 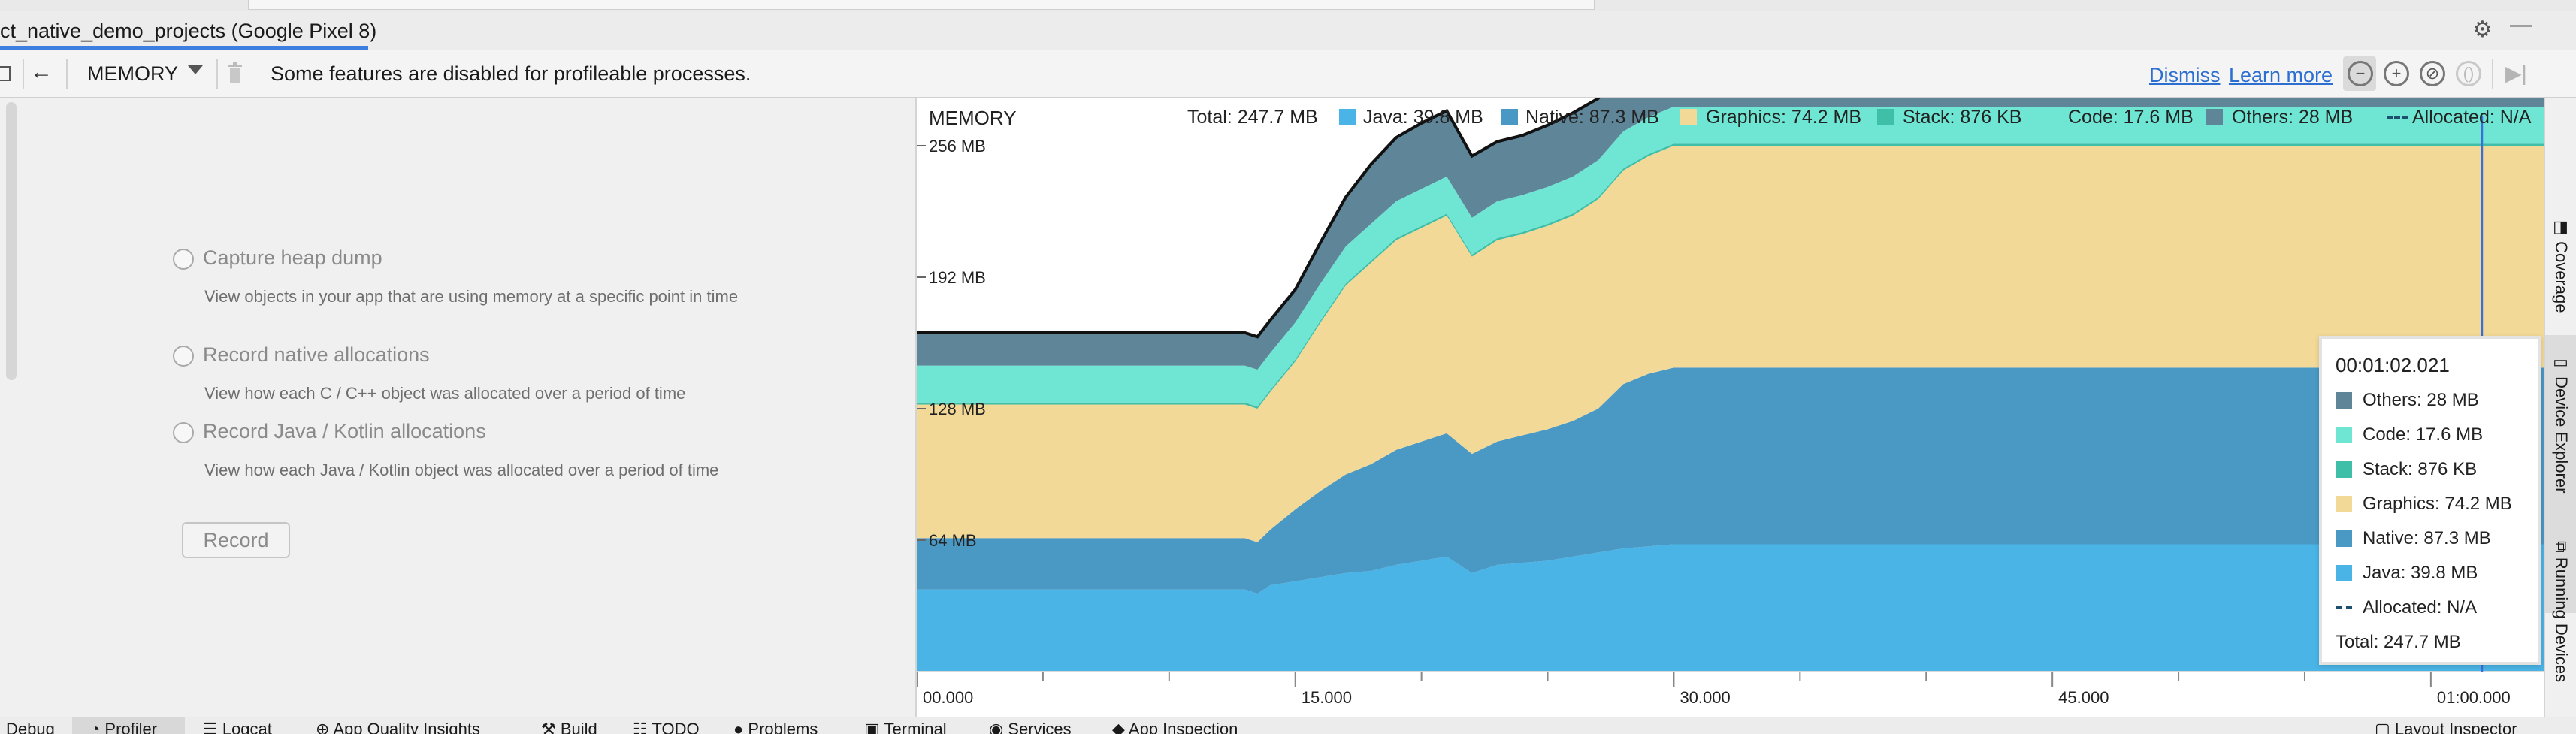 I want to click on zoom-to-selection-icon: (), so click(x=2468, y=73).